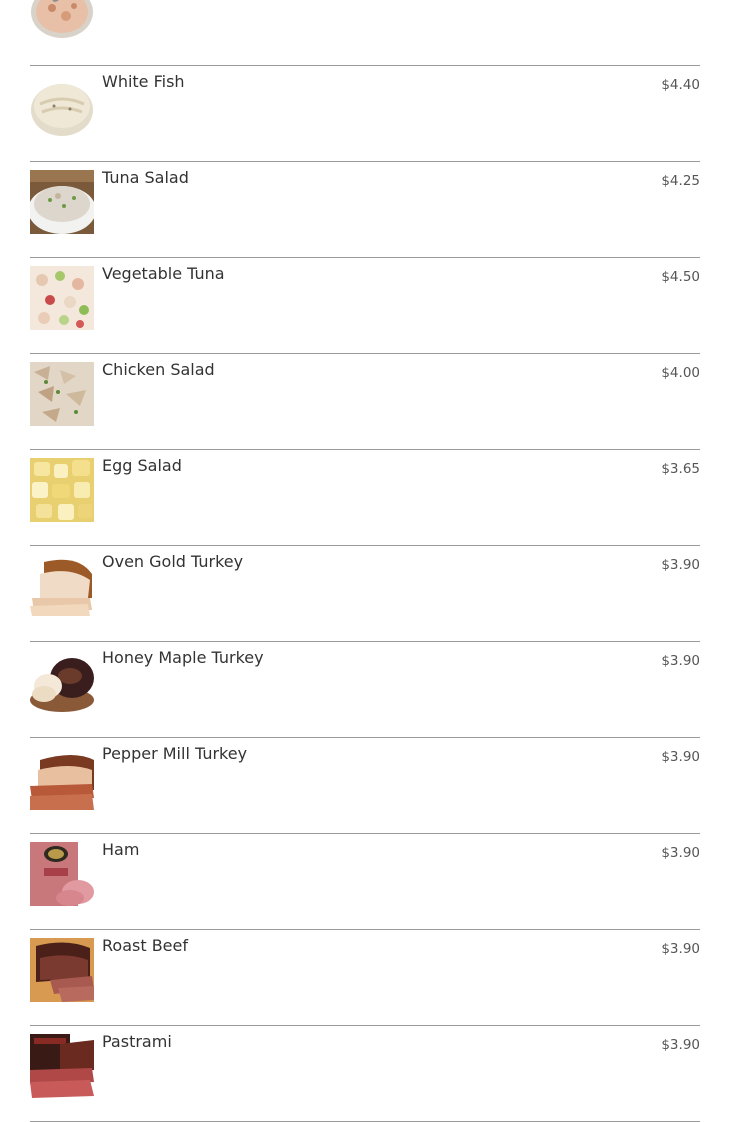  I want to click on item-price: $3.65, so click(680, 469).